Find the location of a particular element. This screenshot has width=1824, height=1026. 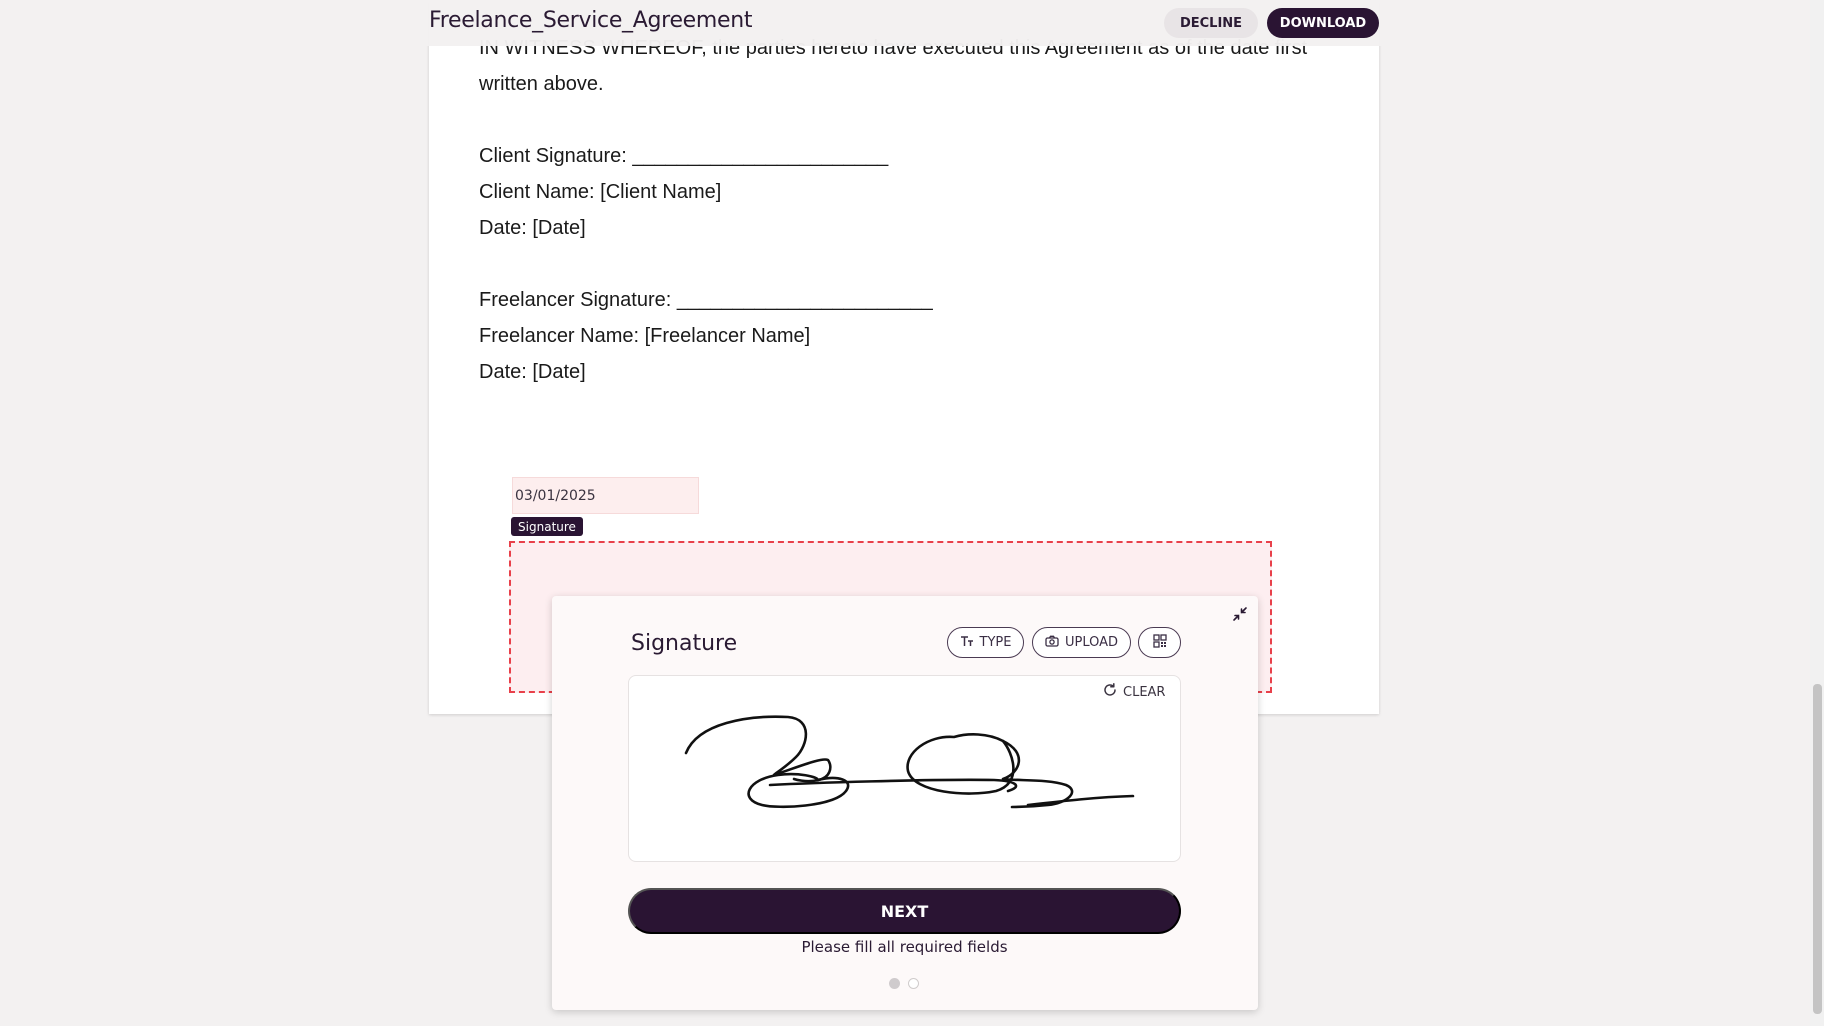

signature-panel-title: Signature is located at coordinates (684, 643).